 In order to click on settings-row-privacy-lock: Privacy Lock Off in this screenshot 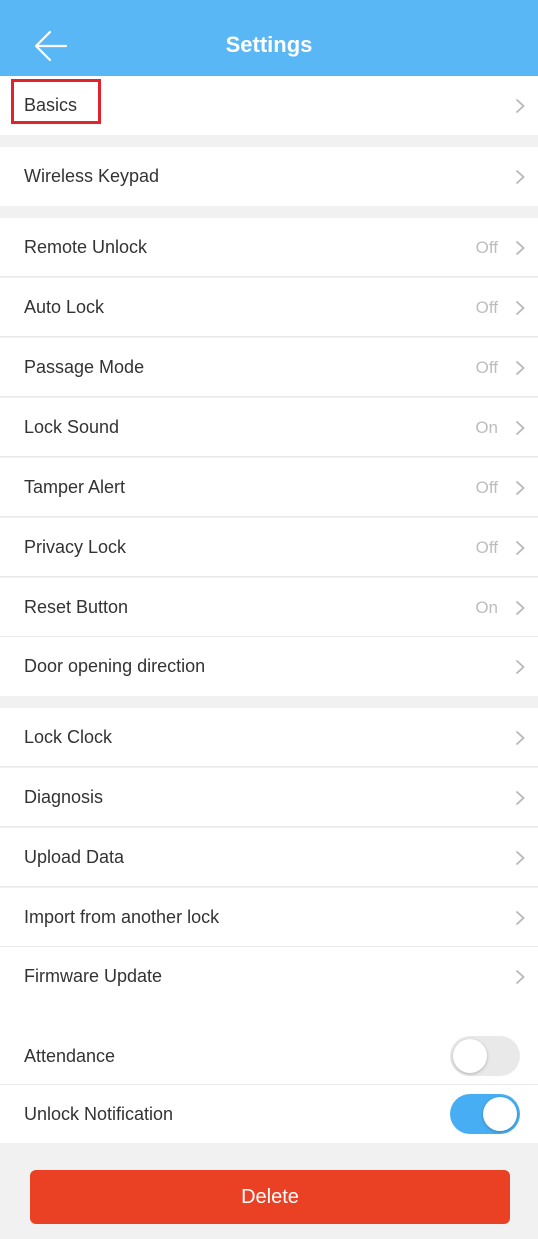, I will do `click(269, 547)`.